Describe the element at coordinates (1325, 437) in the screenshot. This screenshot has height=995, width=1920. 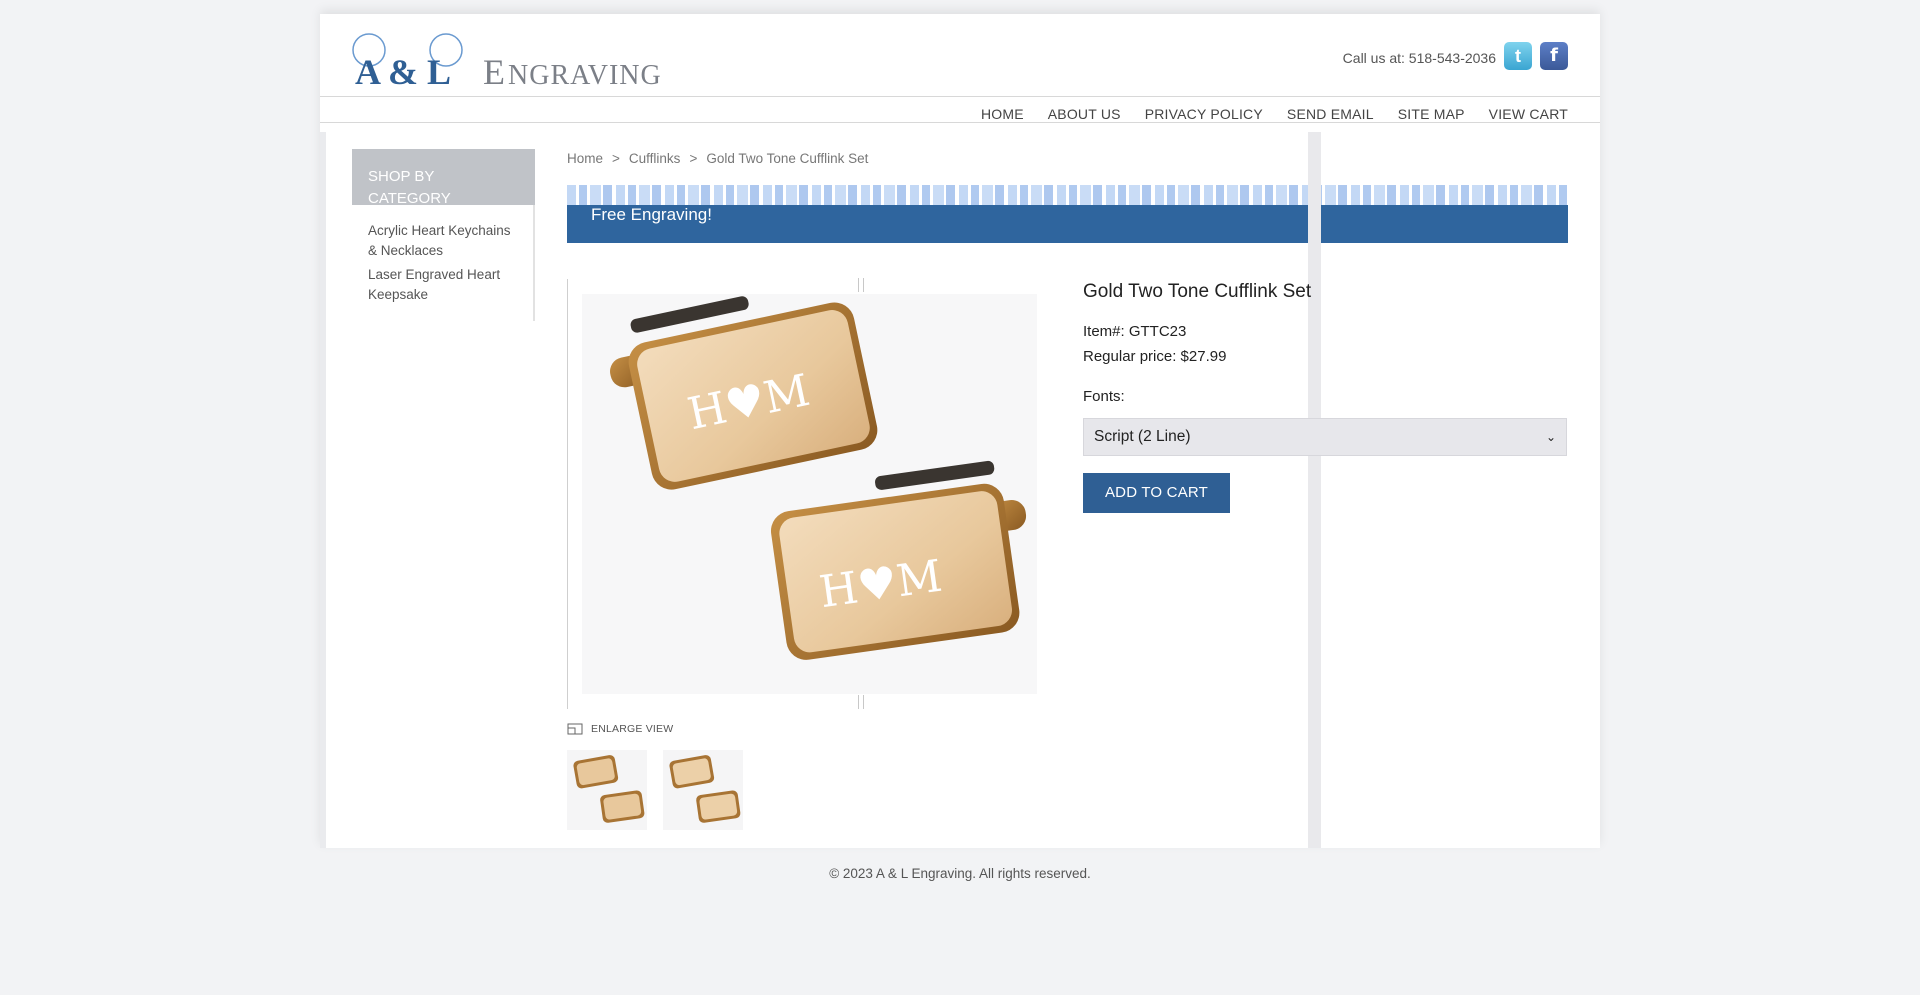
I see `font-select: Script (2 Line) ⌄` at that location.